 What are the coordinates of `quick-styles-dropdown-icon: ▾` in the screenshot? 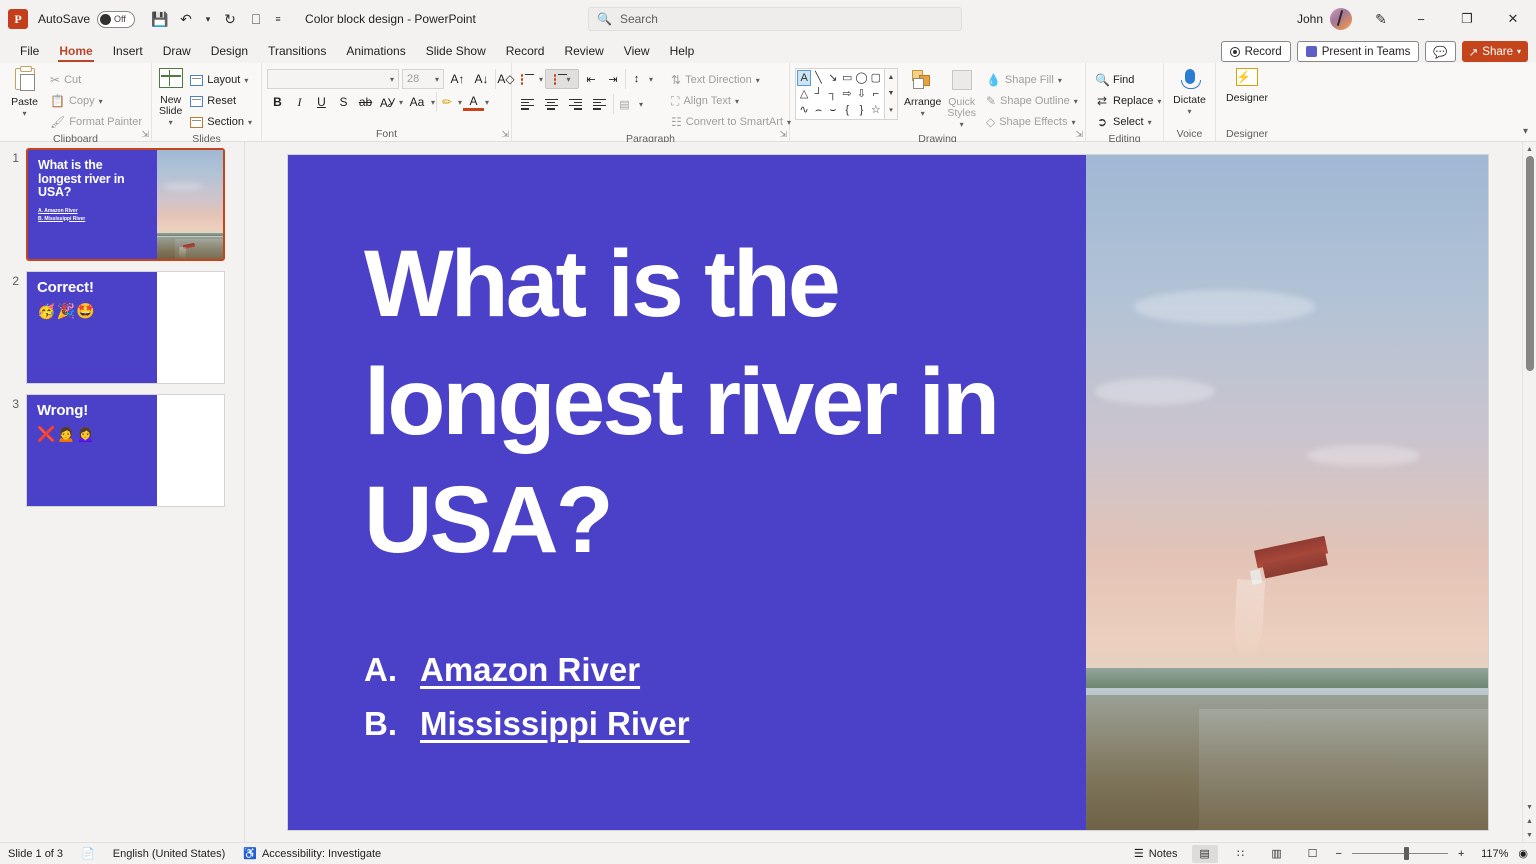 It's located at (962, 124).